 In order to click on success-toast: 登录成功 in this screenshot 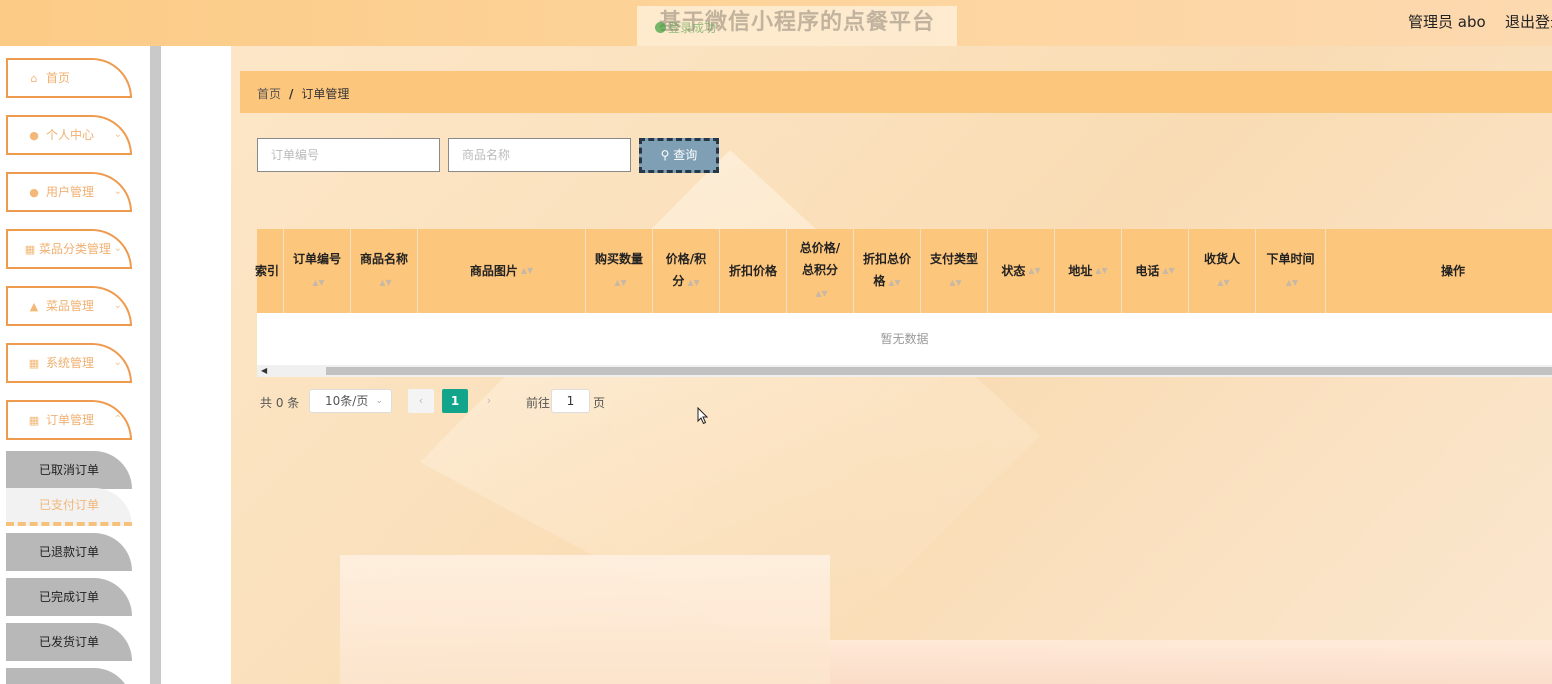, I will do `click(685, 27)`.